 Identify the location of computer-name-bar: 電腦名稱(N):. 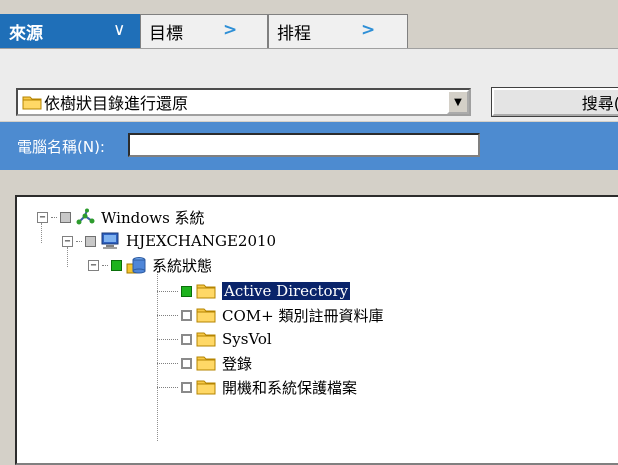
(309, 146).